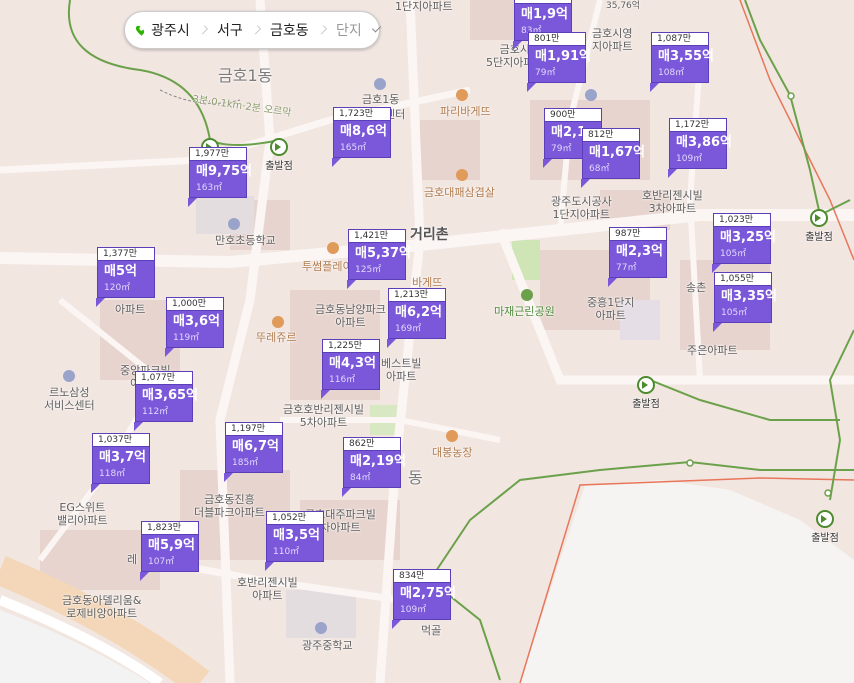  What do you see at coordinates (559, 62) in the screenshot?
I see `price-marker: 801만 매1,91억 79㎡` at bounding box center [559, 62].